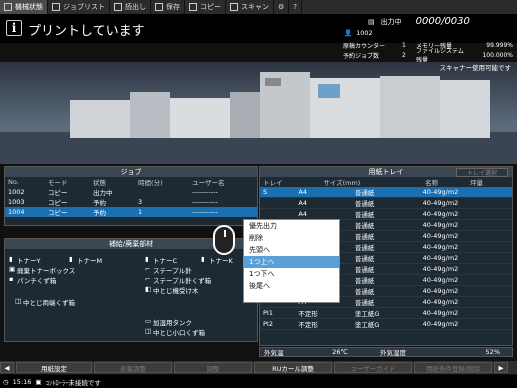 This screenshot has width=517, height=388. I want to click on copy-icon, so click(193, 7).